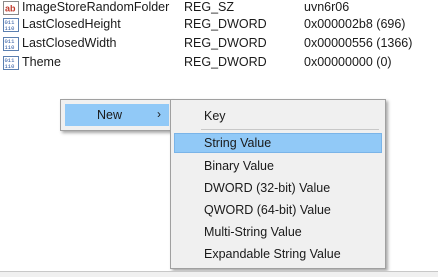  Describe the element at coordinates (41, 62) in the screenshot. I see `value-name: Theme` at that location.